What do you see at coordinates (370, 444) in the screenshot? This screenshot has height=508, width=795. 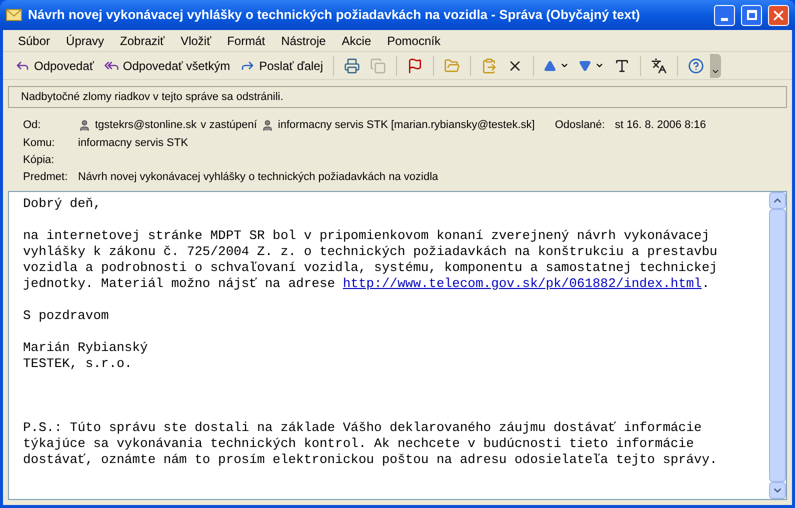 I see `message-paragraph: P.S.: Túto správu ste dostali na základe Vášho deklarovaného záujmu dostávať informácie týkajúce sa vykonávania technických kontrol. Ak nechcete v budúcnosti tieto informácie dostávať, oznámte nám to prosím elektronickou poštou na adresu odosielateľa tejto správy.` at bounding box center [370, 444].